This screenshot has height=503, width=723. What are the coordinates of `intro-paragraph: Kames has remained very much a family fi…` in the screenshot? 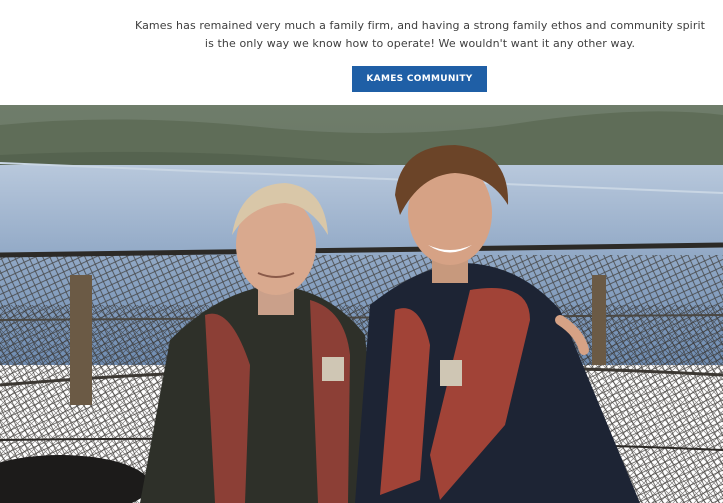 It's located at (420, 34).